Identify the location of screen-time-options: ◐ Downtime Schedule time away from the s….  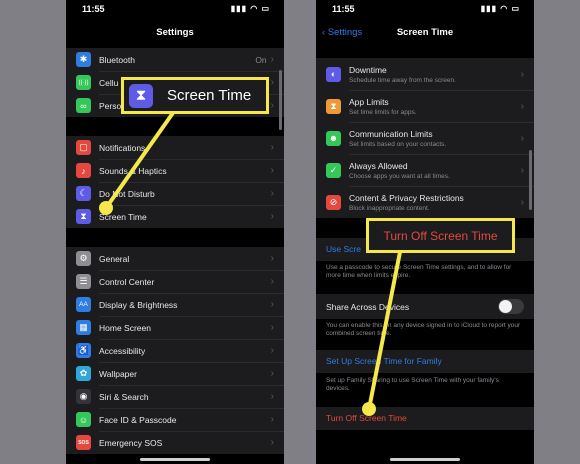
(425, 138).